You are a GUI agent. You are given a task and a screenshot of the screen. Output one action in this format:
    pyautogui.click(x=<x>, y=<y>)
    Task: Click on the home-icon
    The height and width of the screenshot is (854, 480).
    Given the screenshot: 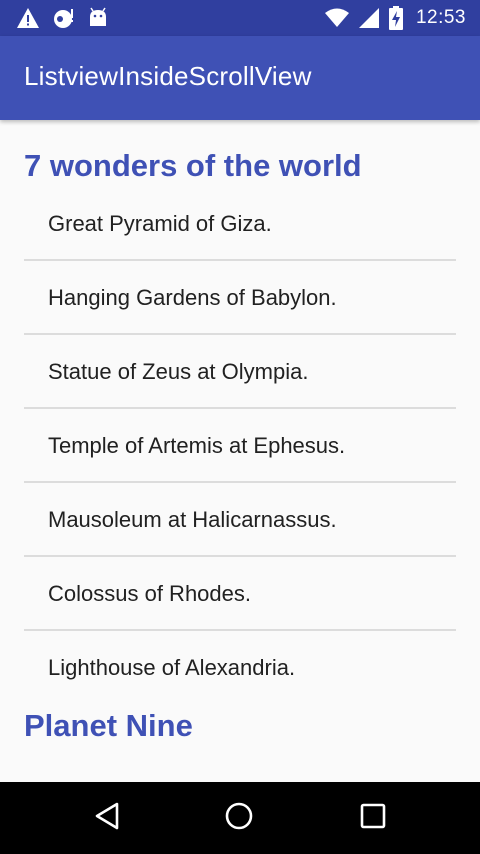 What is the action you would take?
    pyautogui.click(x=239, y=818)
    